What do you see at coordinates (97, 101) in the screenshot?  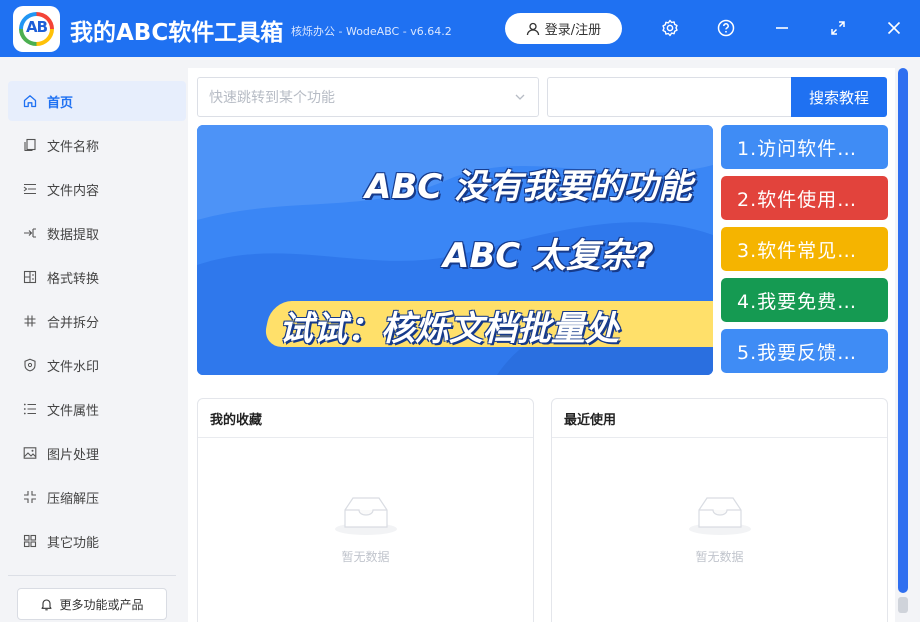 I see `sidebar-item-home: 首页` at bounding box center [97, 101].